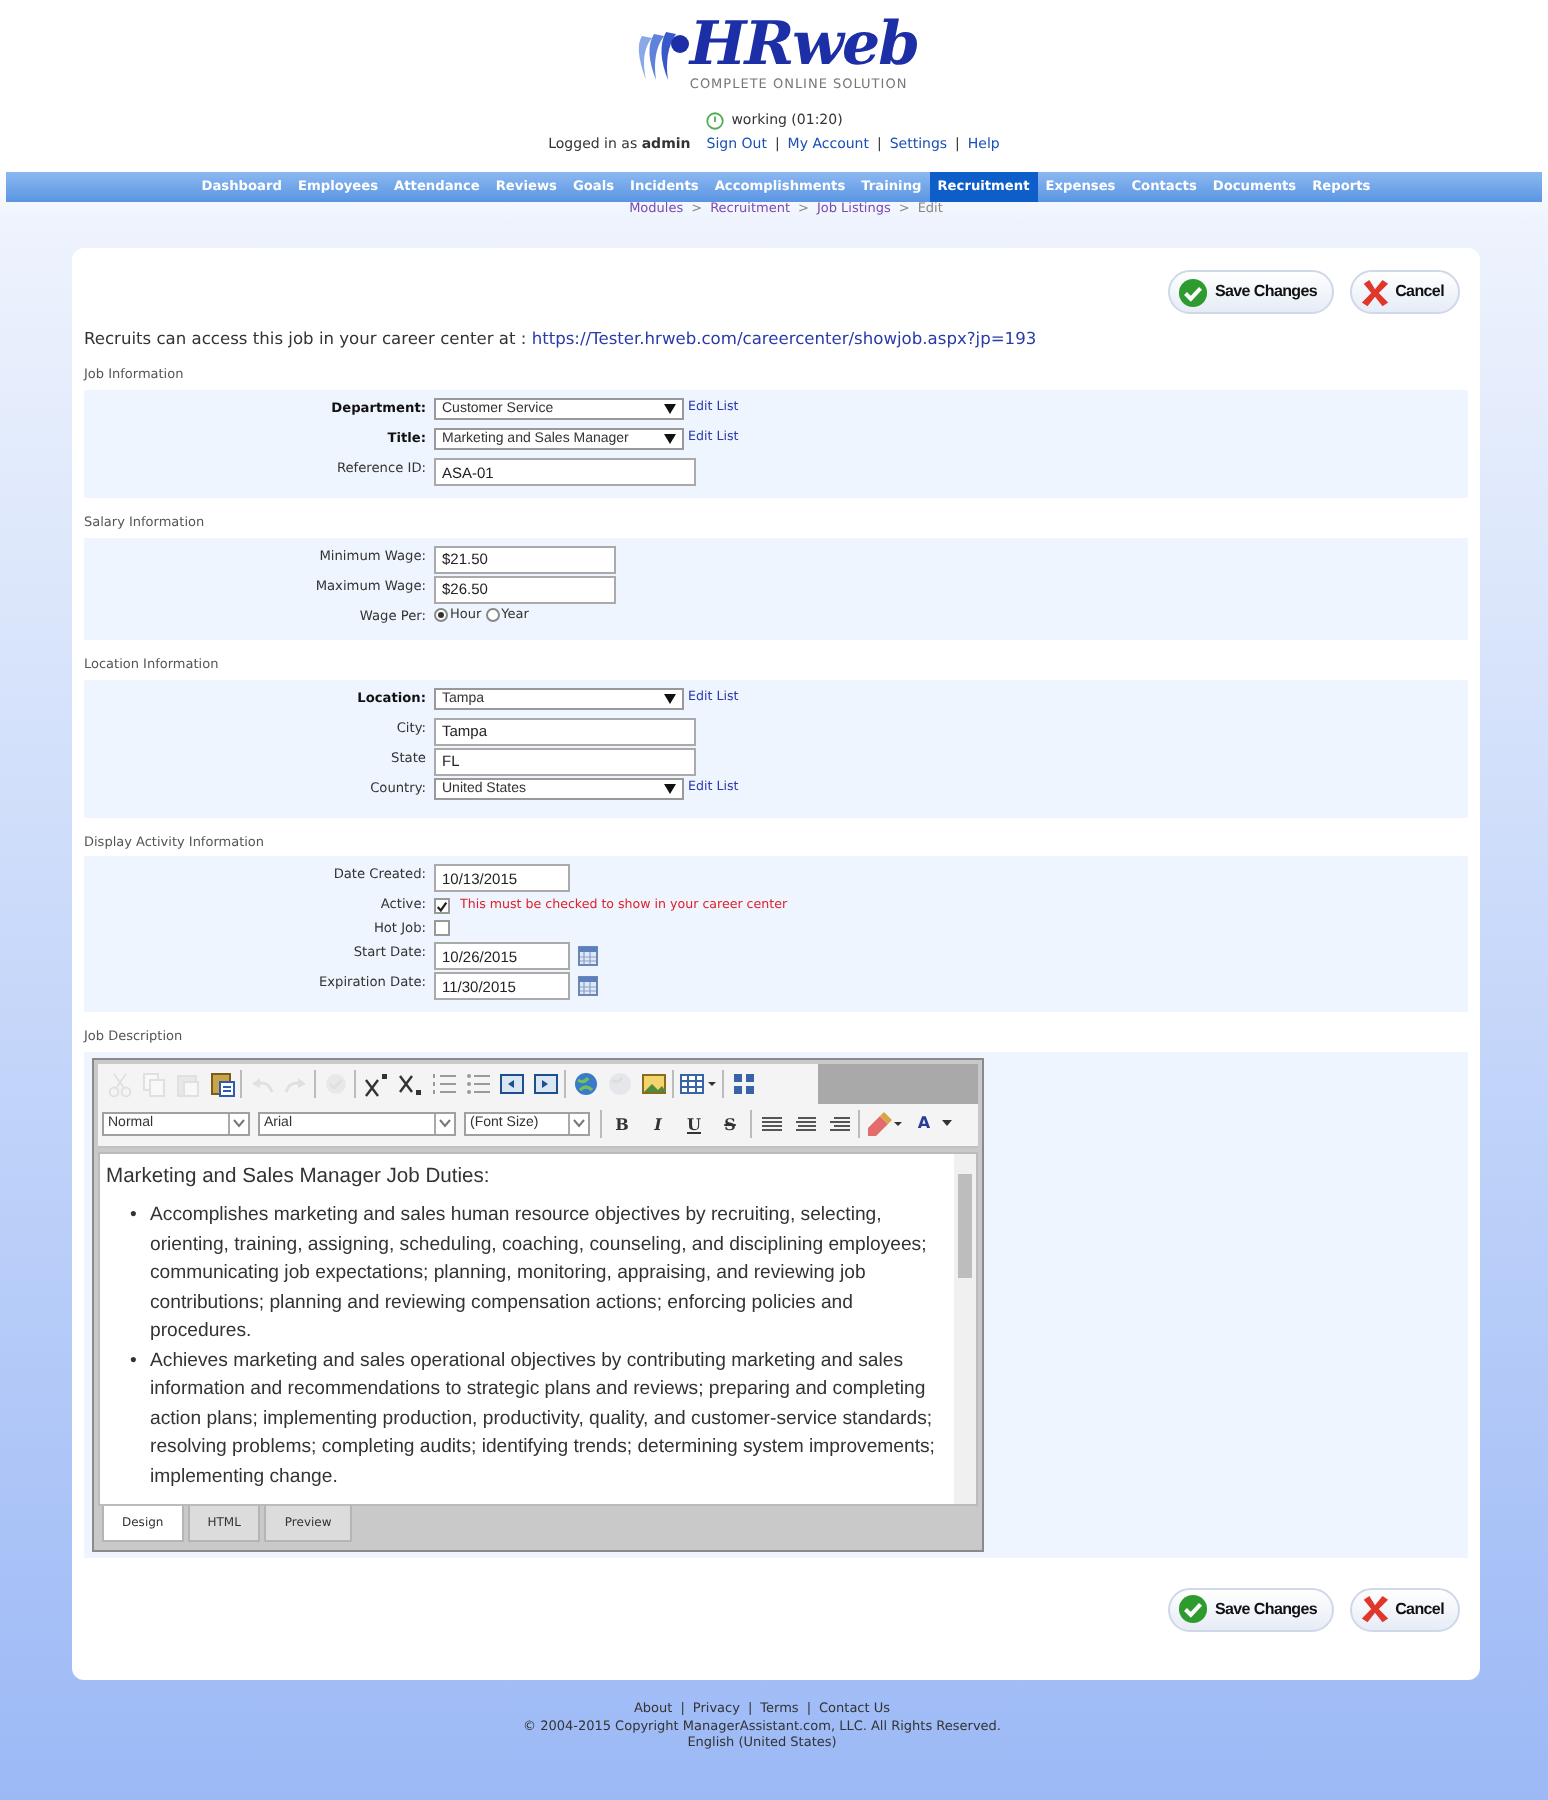 This screenshot has width=1548, height=1800. I want to click on career-note: Recruits can access this job in your career center at : https://Tester.hrweb.com/careercenter/showjob.aspx?jp=193, so click(560, 338).